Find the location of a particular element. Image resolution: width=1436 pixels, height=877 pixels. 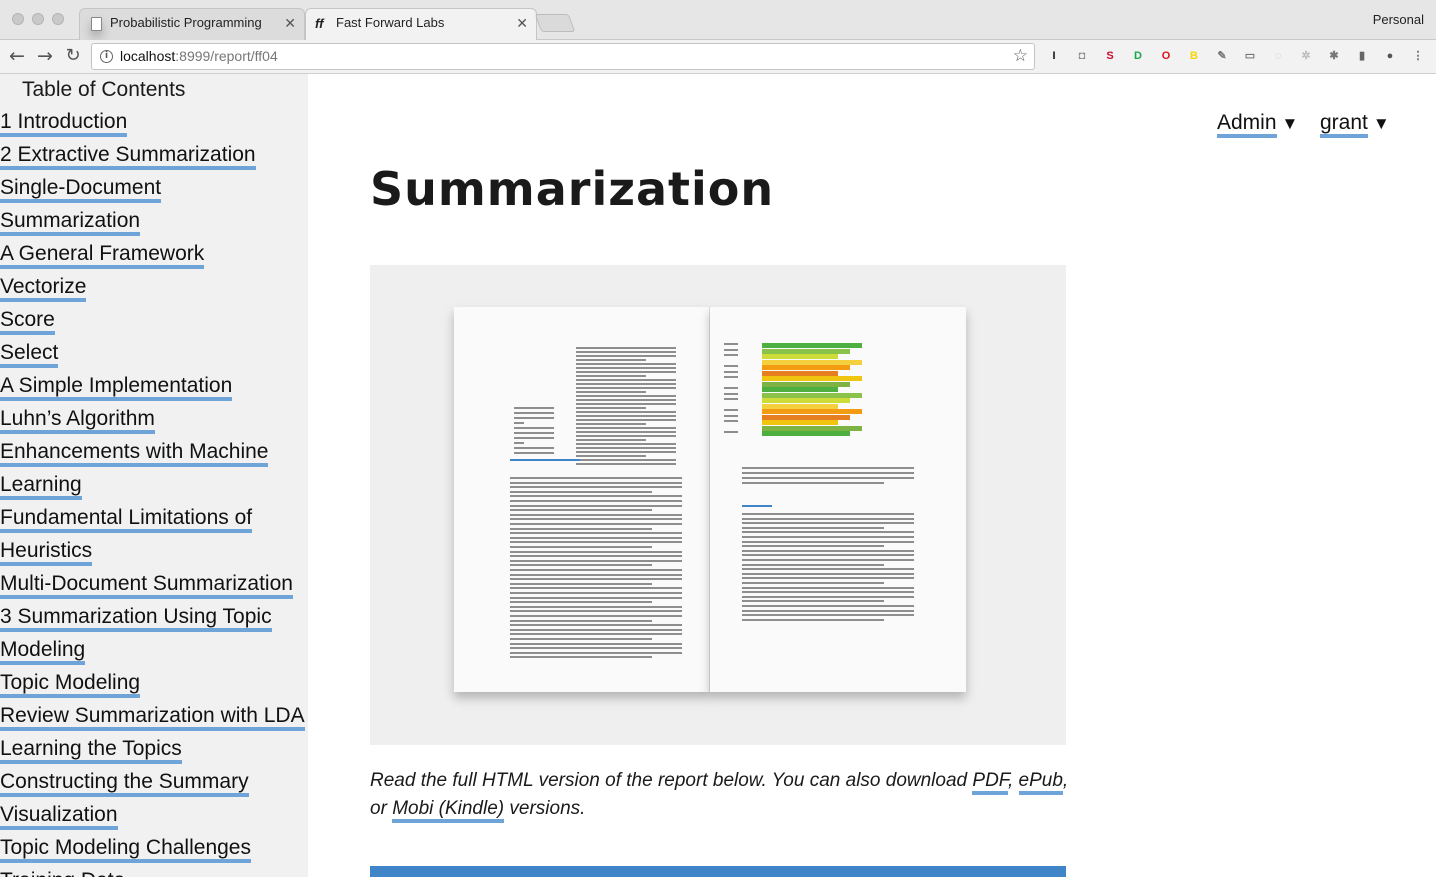

forward-arrow-icon: → is located at coordinates (45, 56).